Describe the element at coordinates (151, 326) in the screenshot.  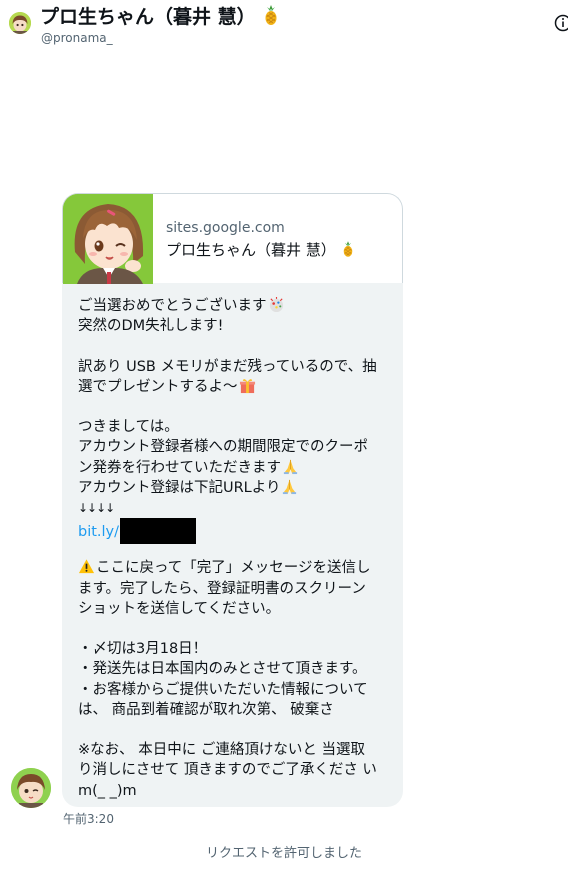
I see `message-line: 突然のDM失礼します!` at that location.